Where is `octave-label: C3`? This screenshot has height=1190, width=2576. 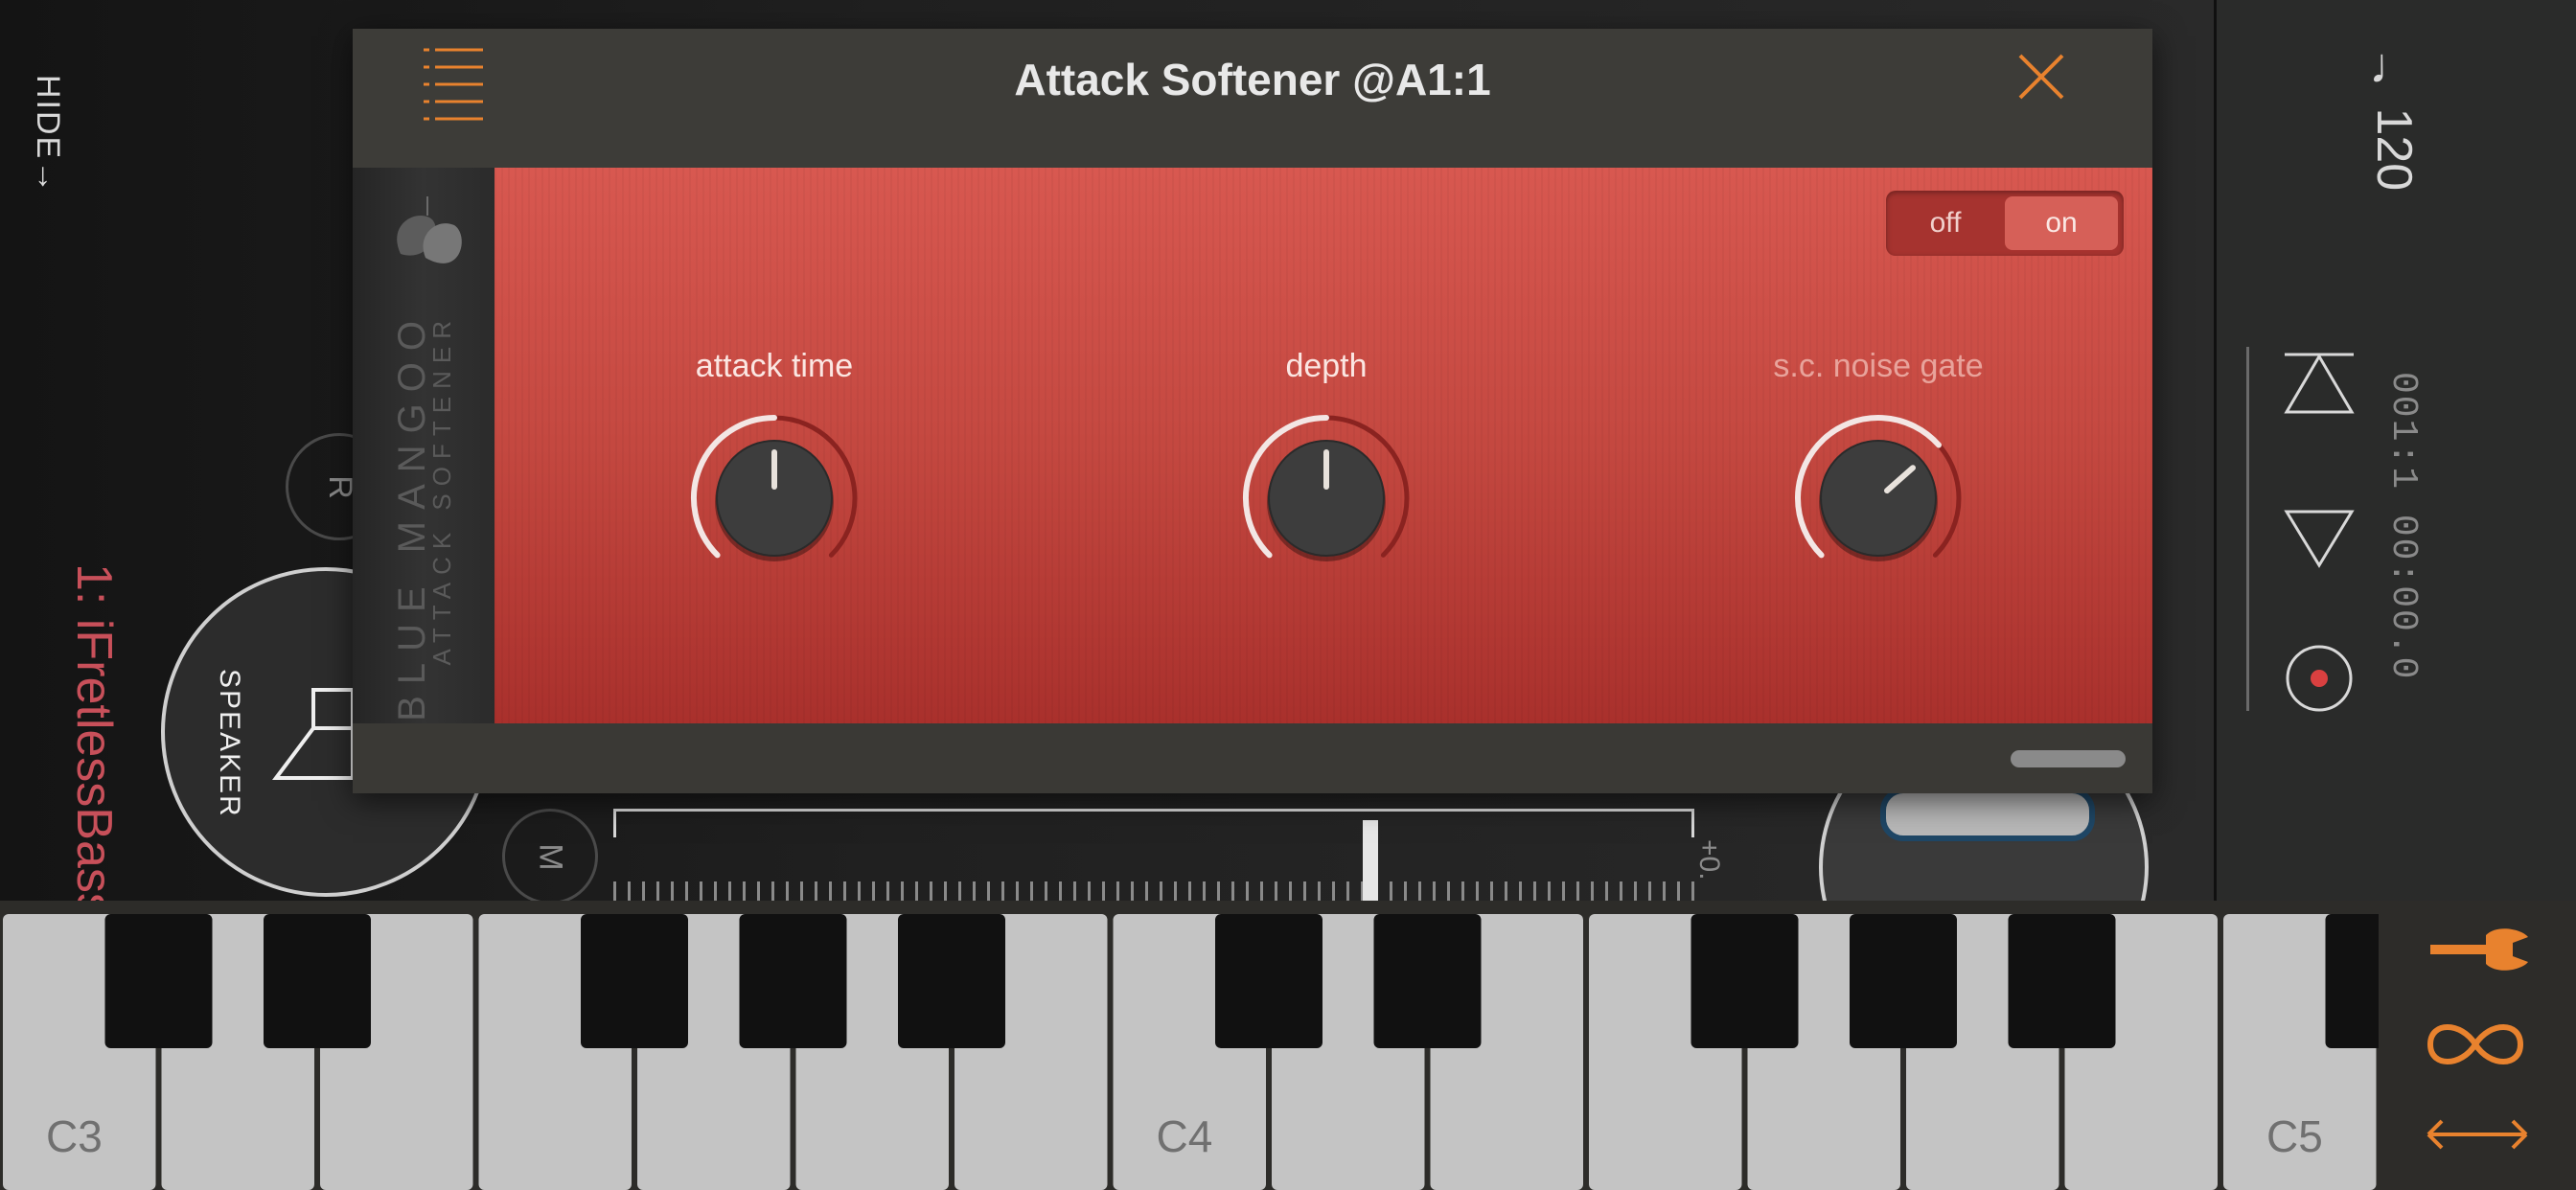
octave-label: C3 is located at coordinates (74, 1136).